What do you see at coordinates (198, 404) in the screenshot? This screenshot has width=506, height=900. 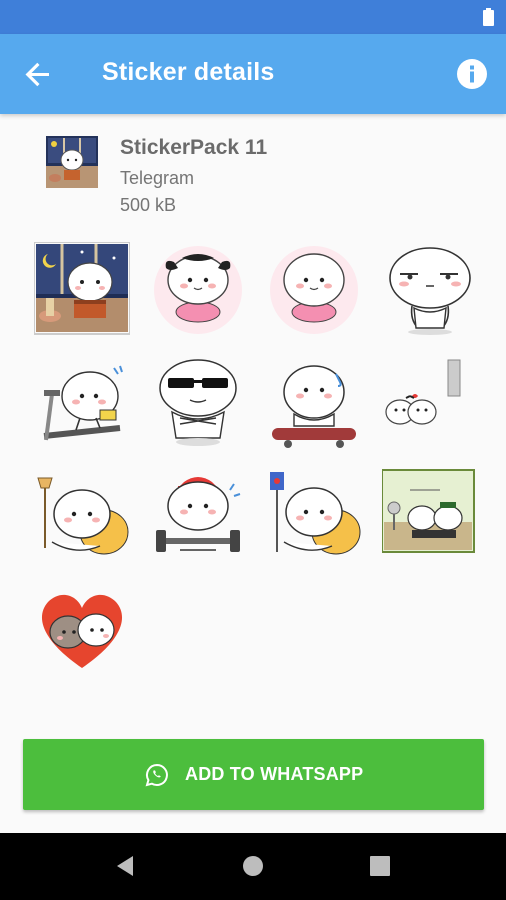 I see `sticker-sunglasses` at bounding box center [198, 404].